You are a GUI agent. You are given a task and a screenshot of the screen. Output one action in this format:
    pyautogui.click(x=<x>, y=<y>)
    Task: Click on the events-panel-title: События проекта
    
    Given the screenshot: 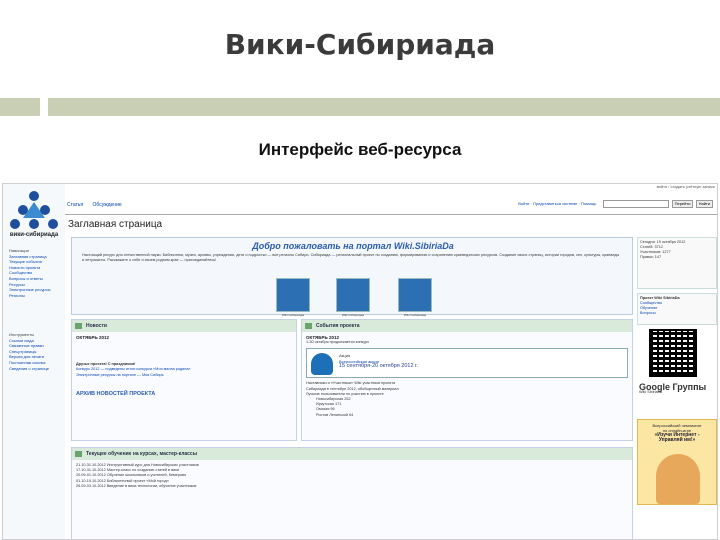 What is the action you would take?
    pyautogui.click(x=338, y=326)
    